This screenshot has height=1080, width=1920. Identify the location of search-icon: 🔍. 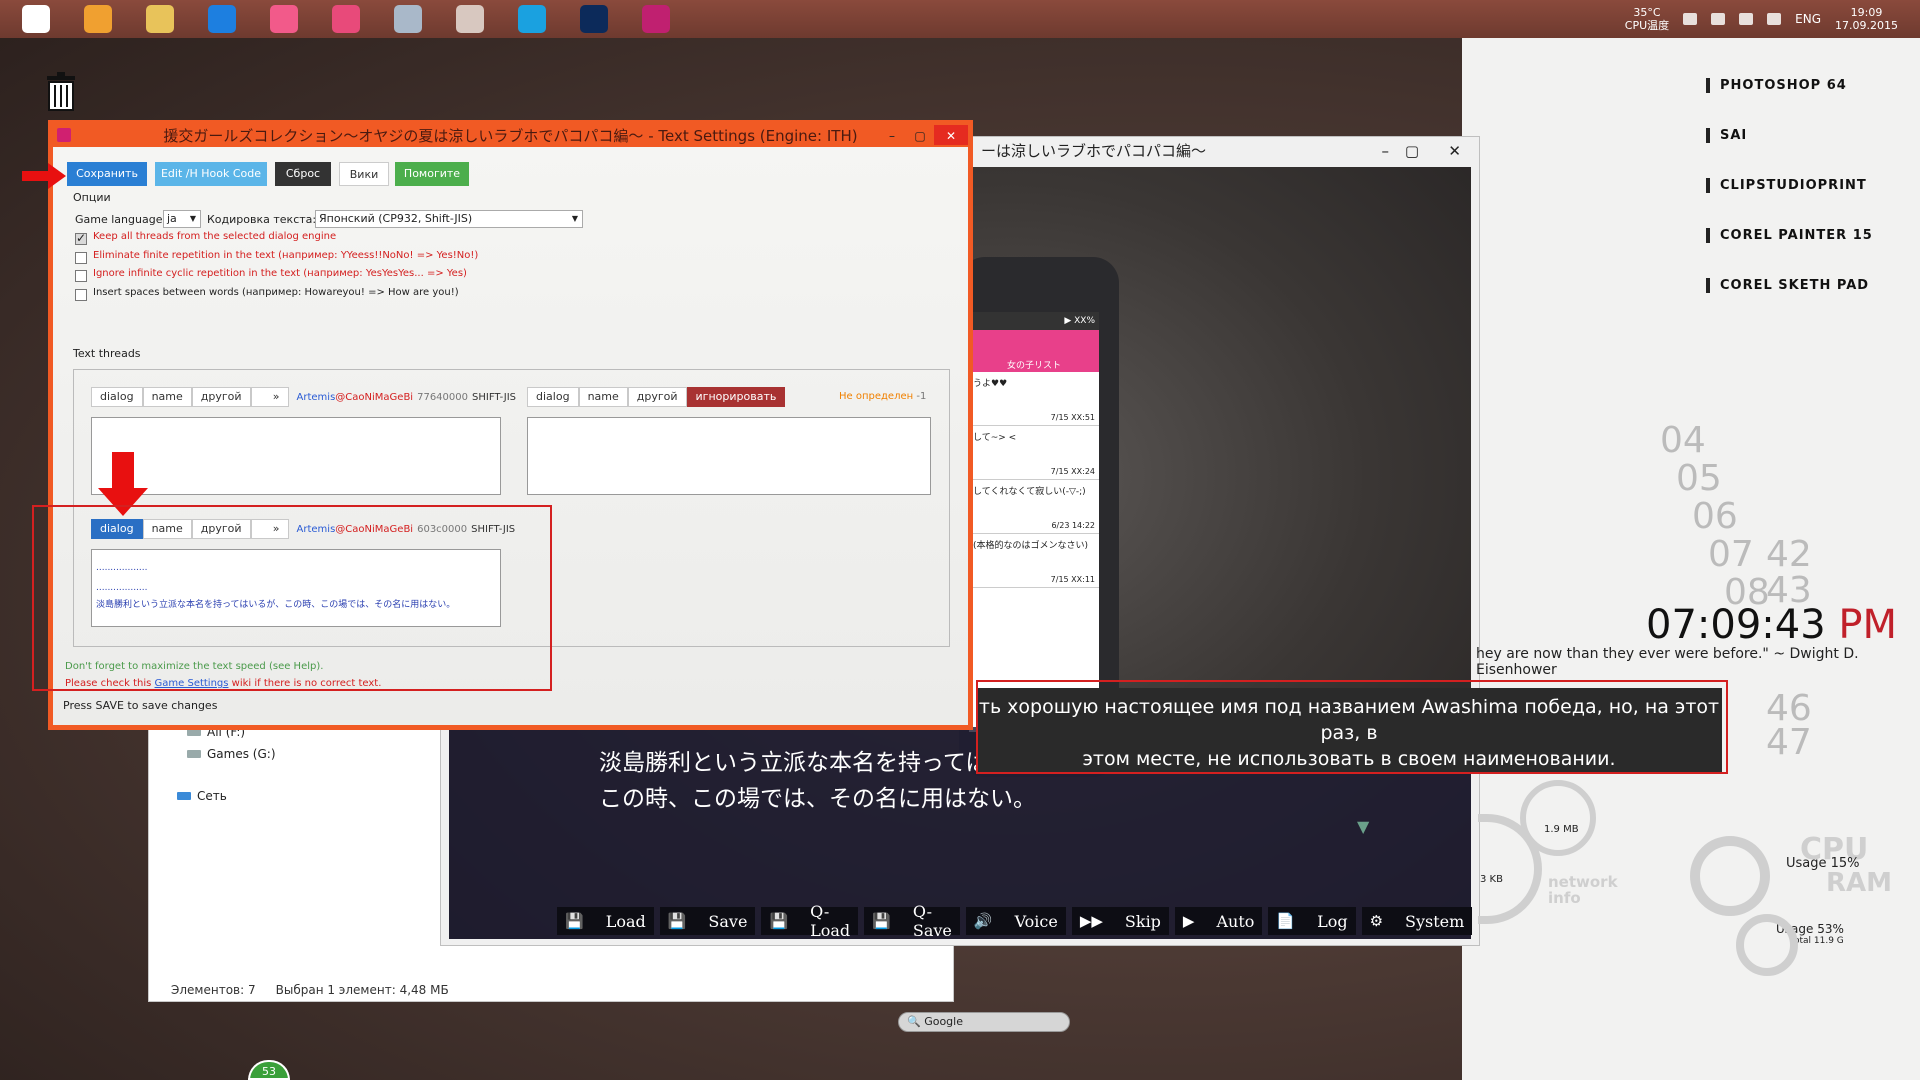
(914, 1021).